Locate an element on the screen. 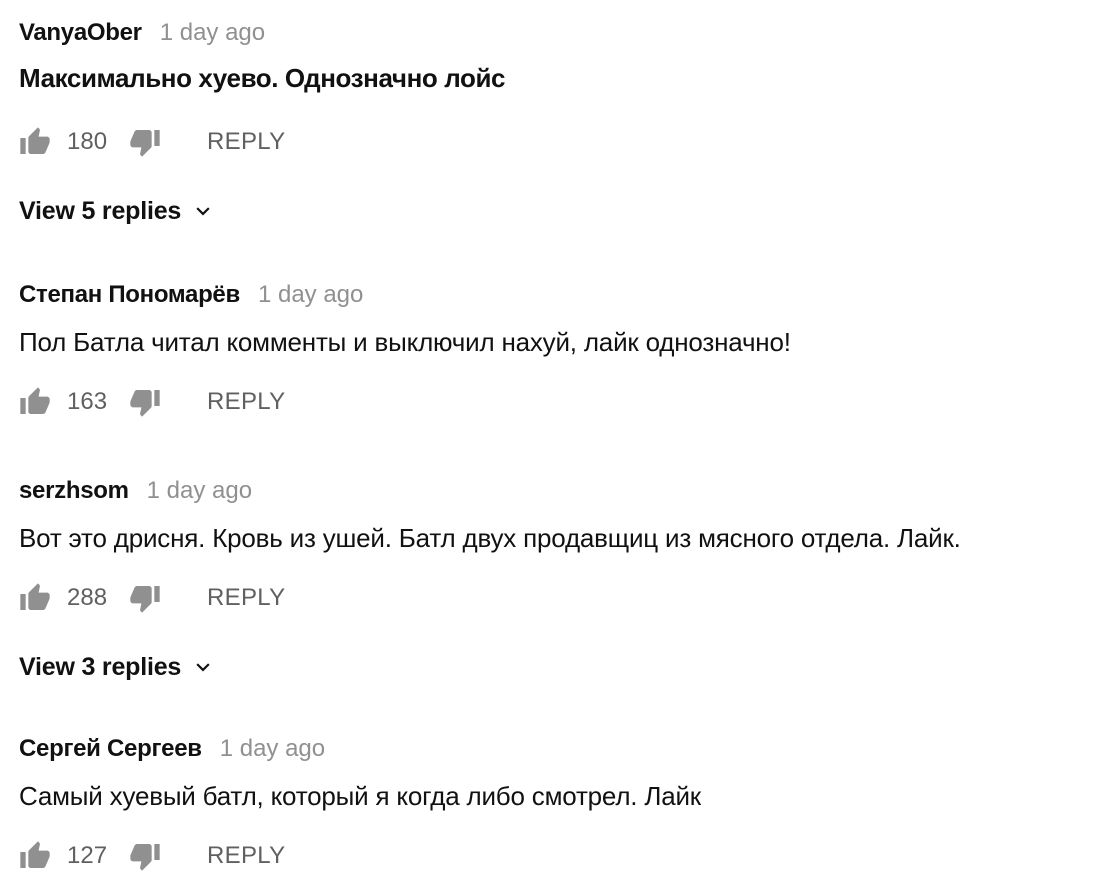 The width and height of the screenshot is (1102, 896). comment-actions: 163 REPLY is located at coordinates (152, 402).